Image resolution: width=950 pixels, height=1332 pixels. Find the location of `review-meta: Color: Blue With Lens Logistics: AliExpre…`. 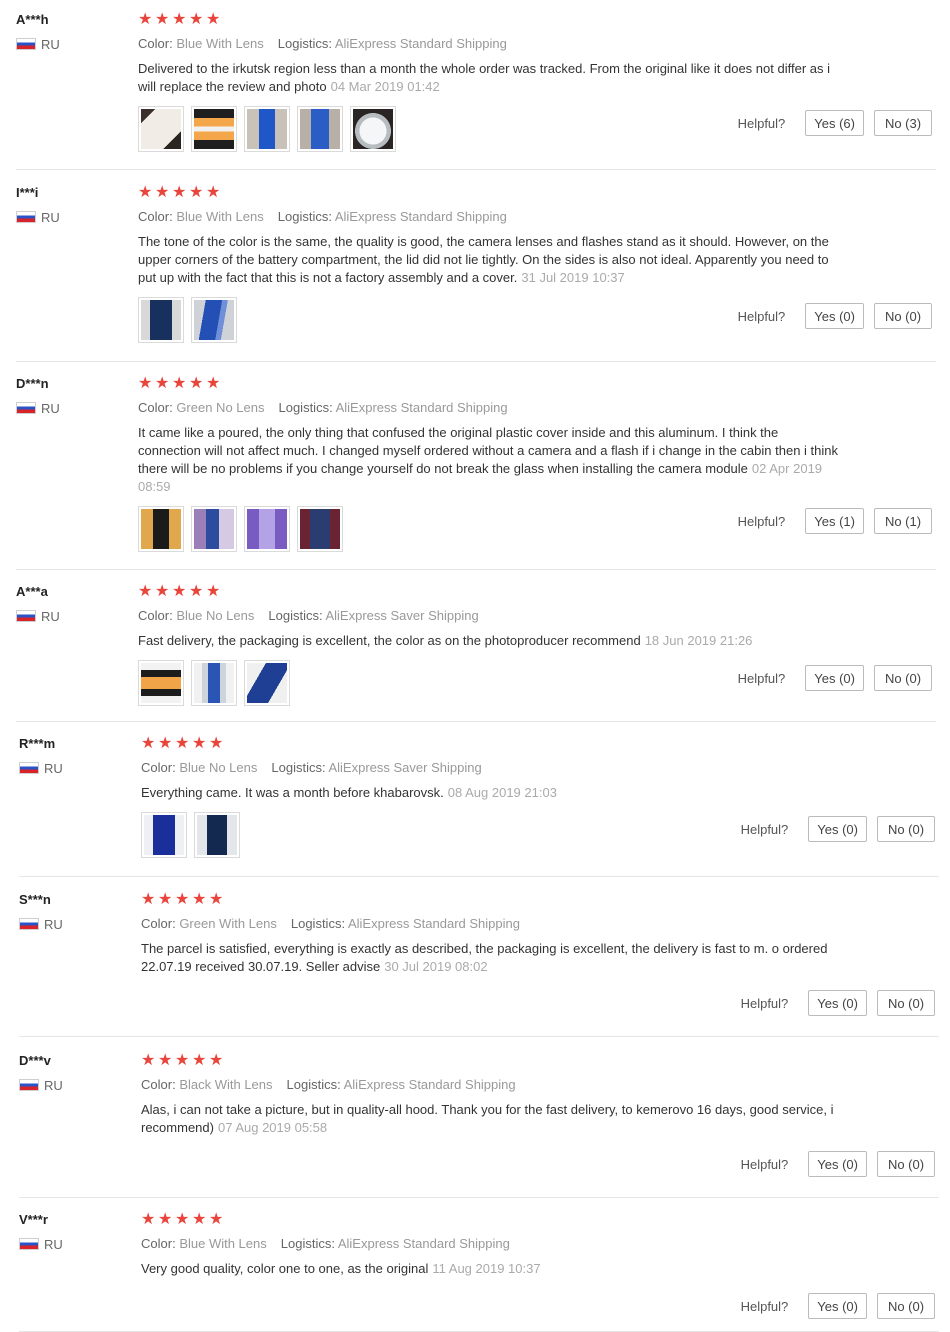

review-meta: Color: Blue With Lens Logistics: AliExpre… is located at coordinates (488, 44).